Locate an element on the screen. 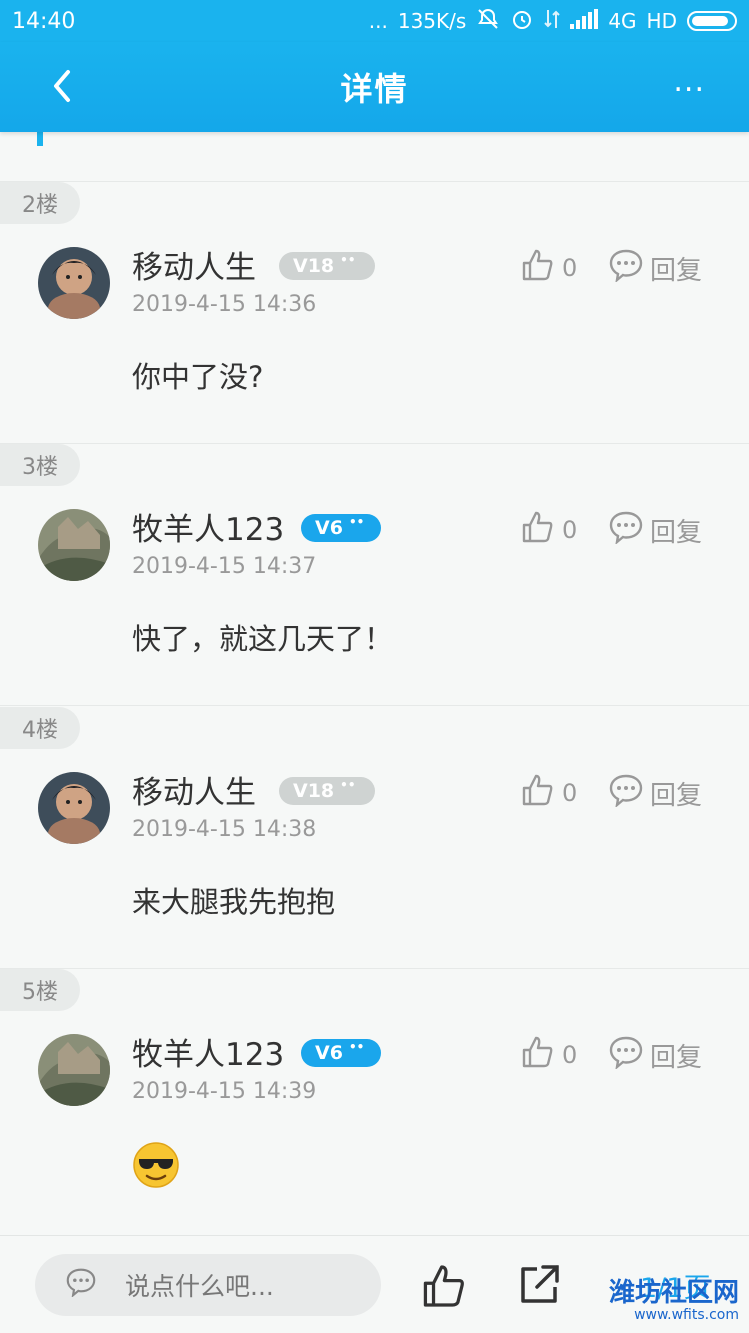 The height and width of the screenshot is (1333, 749). status-icons: ... 135K/s 4G HD is located at coordinates (553, 21).